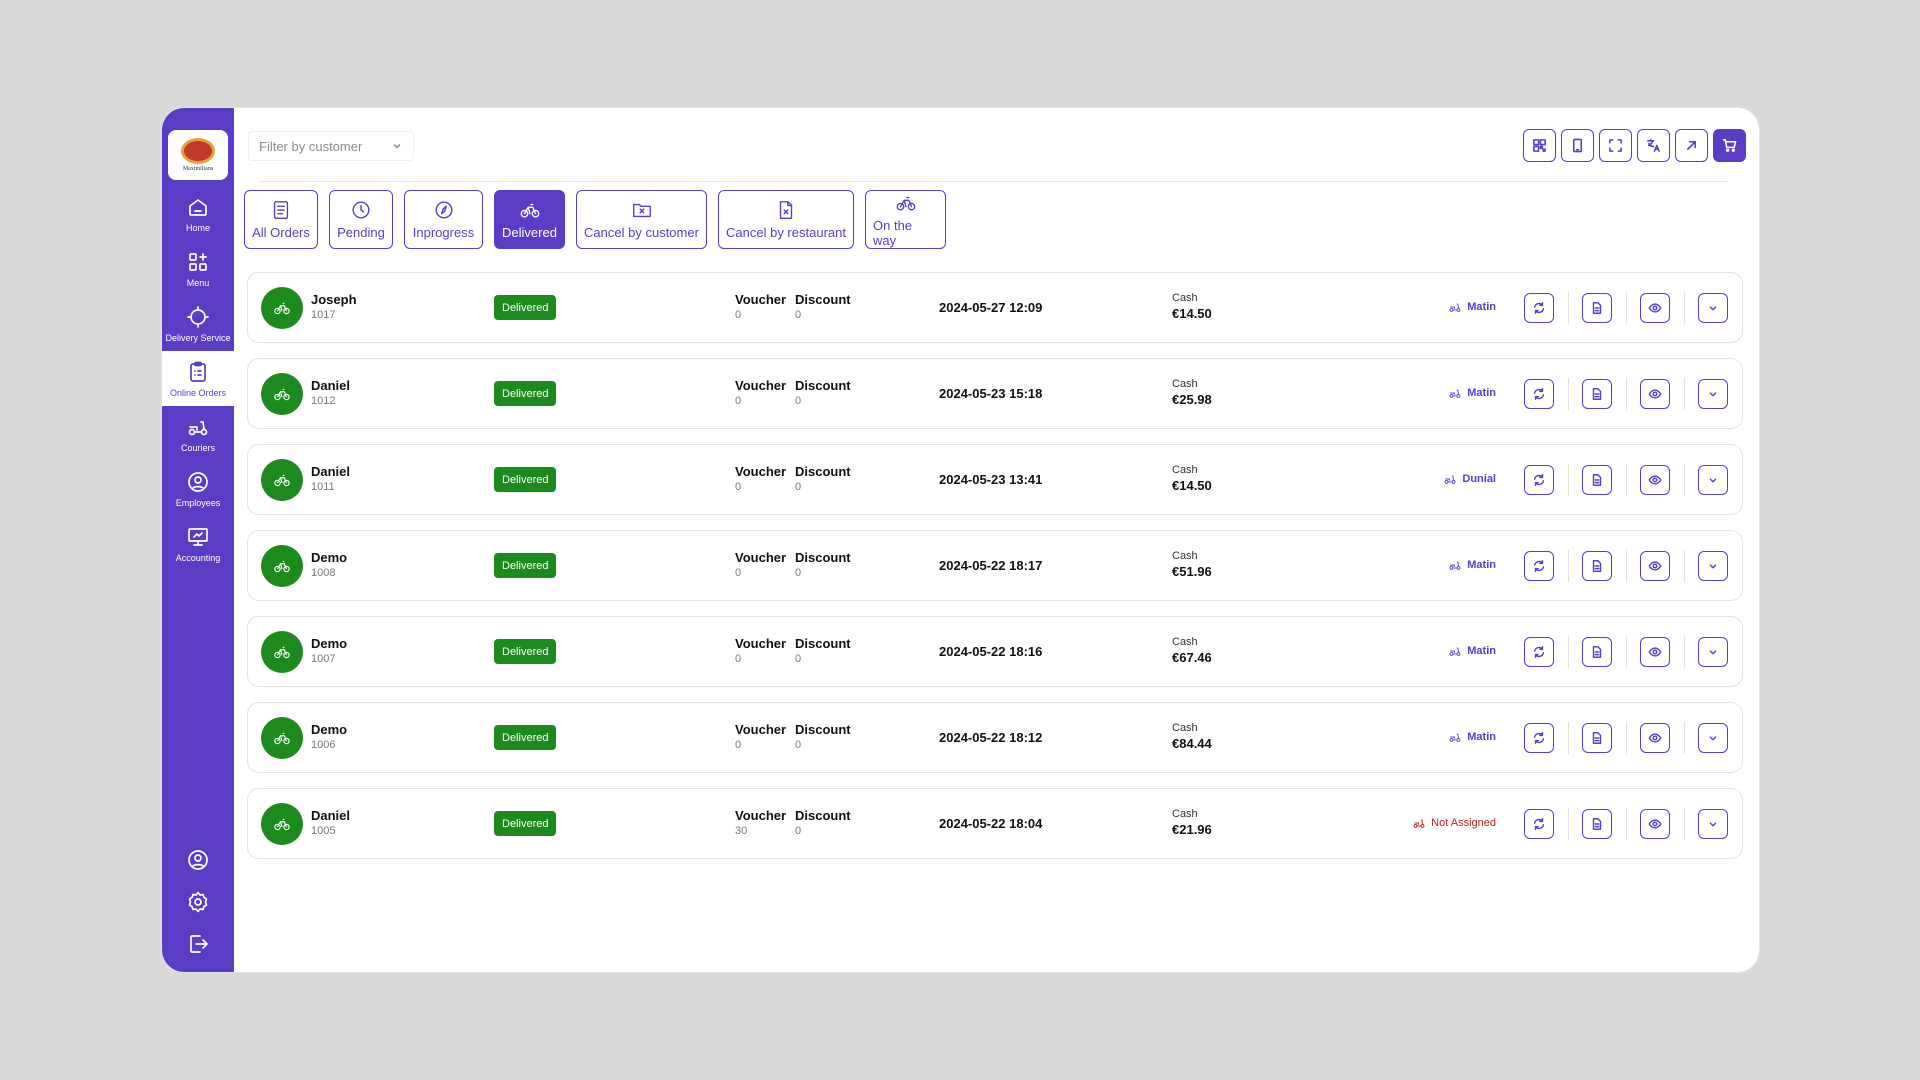 Image resolution: width=1920 pixels, height=1080 pixels. Describe the element at coordinates (641, 219) in the screenshot. I see `tab-cancel-by-customer: Cancel by customer` at that location.